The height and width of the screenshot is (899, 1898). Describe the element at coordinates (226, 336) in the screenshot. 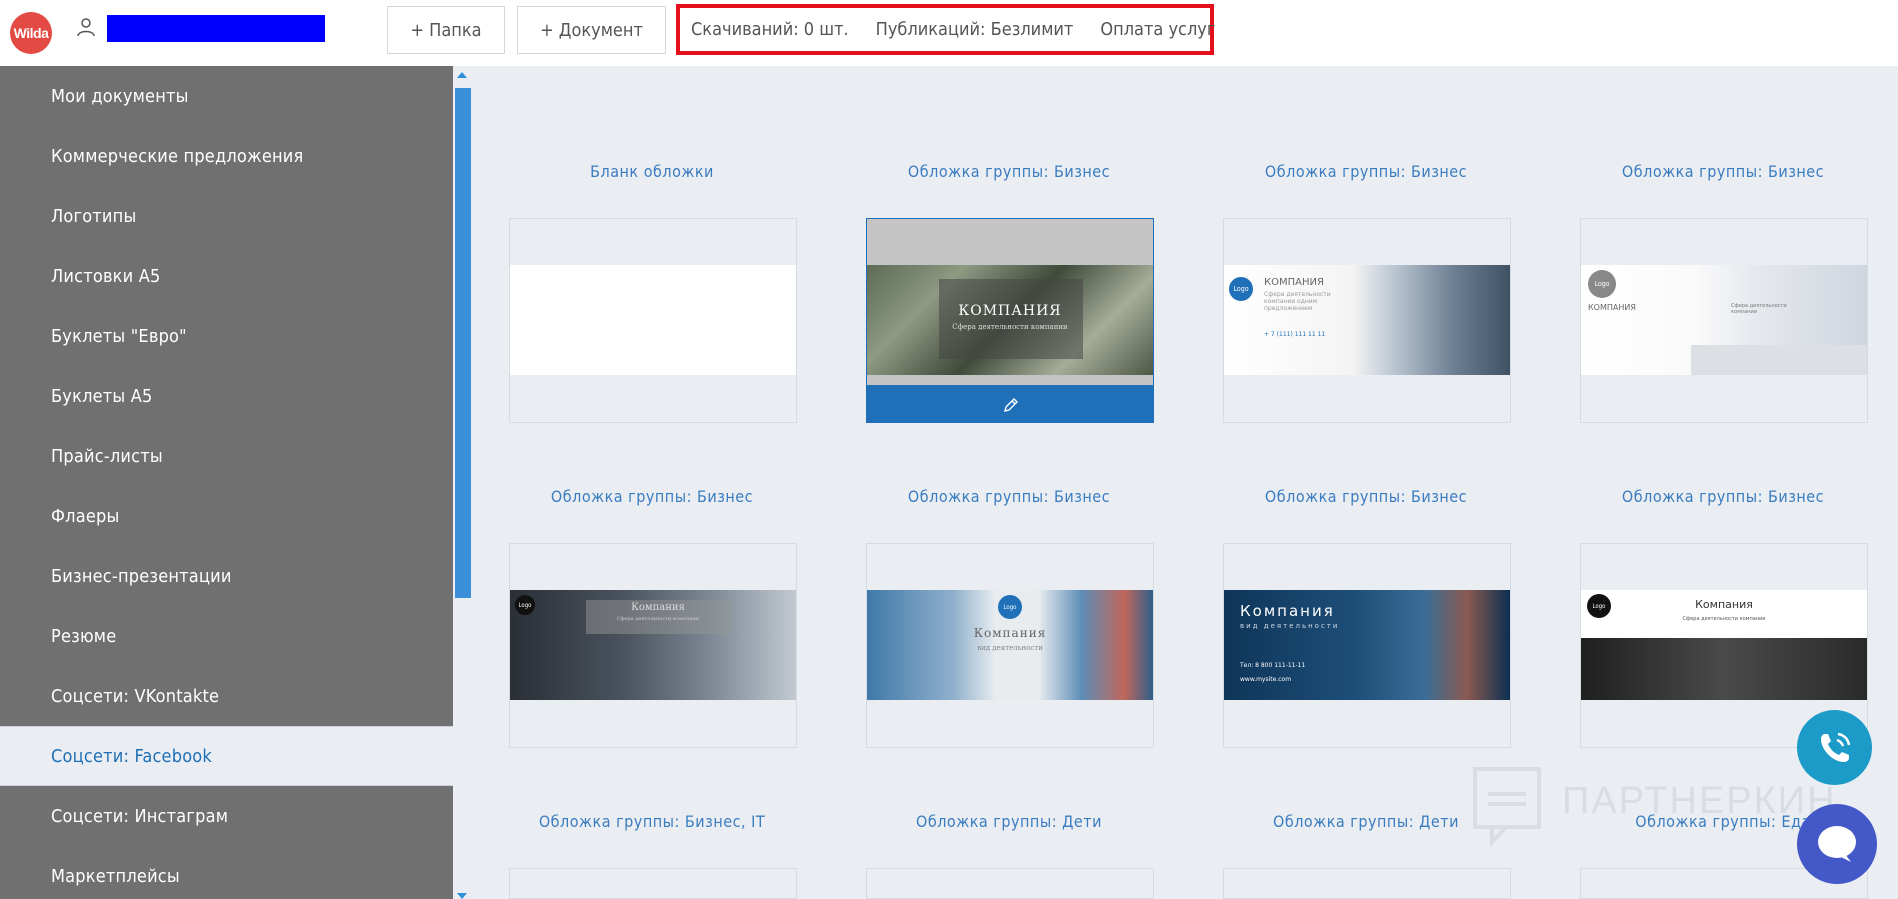

I see `sidebar-item-booklets-euro: Буклеты "Евро"` at that location.